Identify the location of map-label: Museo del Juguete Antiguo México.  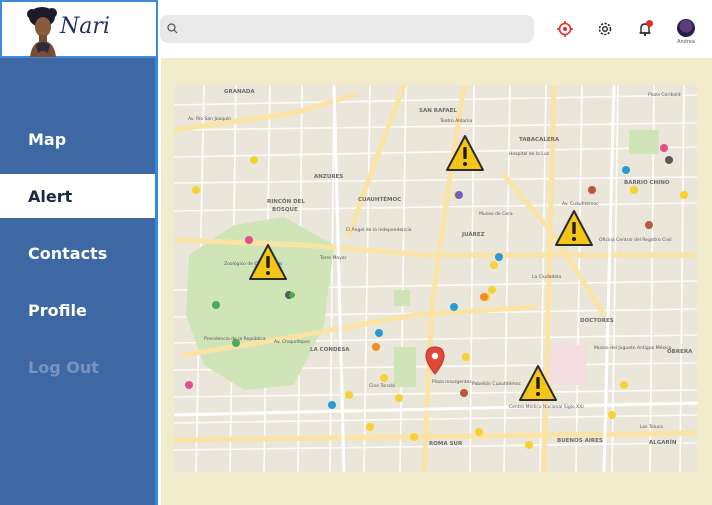
(633, 347).